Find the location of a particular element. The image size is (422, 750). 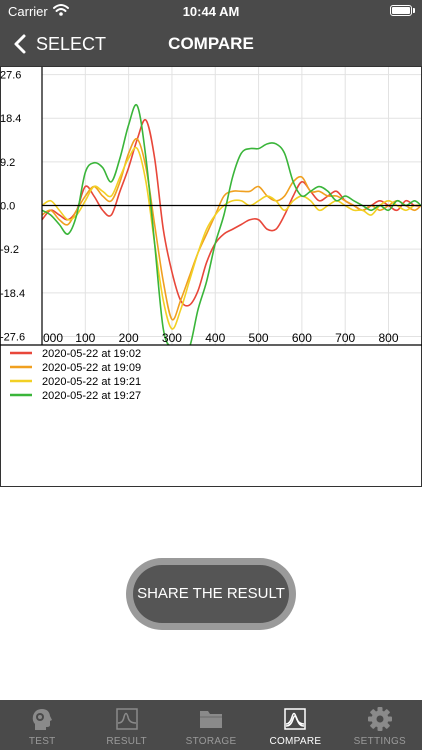

y-tick-label: 9.2 is located at coordinates (7, 163).